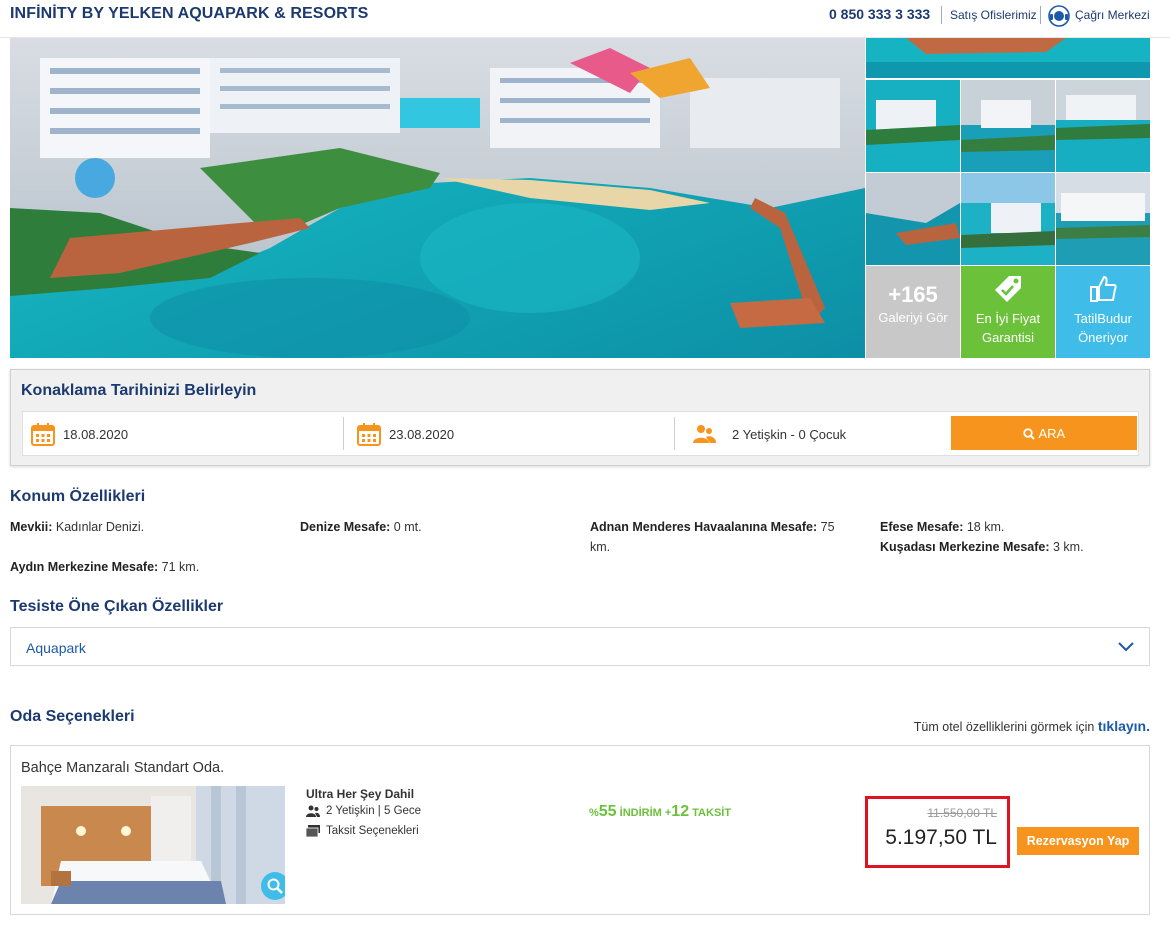 This screenshot has width=1170, height=932. I want to click on new-price: 5.197,50 TL, so click(941, 837).